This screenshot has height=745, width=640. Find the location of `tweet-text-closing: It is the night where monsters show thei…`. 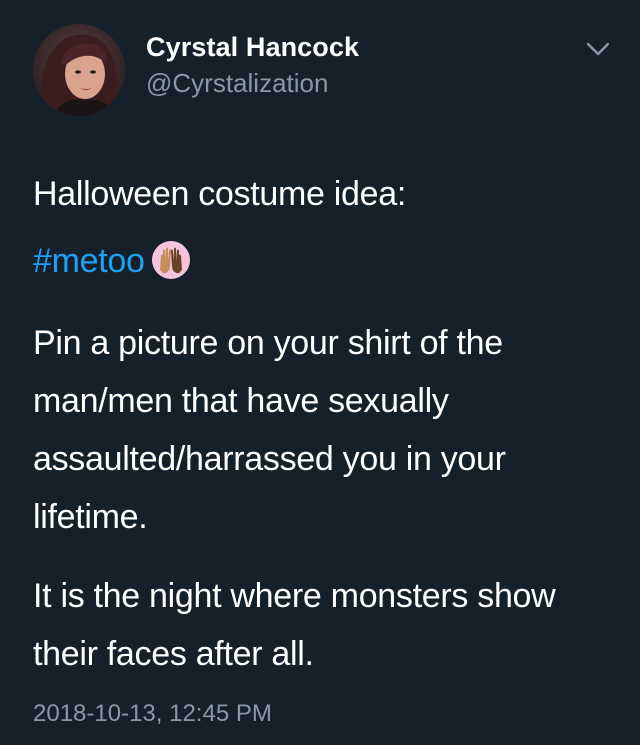

tweet-text-closing: It is the night where monsters show thei… is located at coordinates (294, 625).